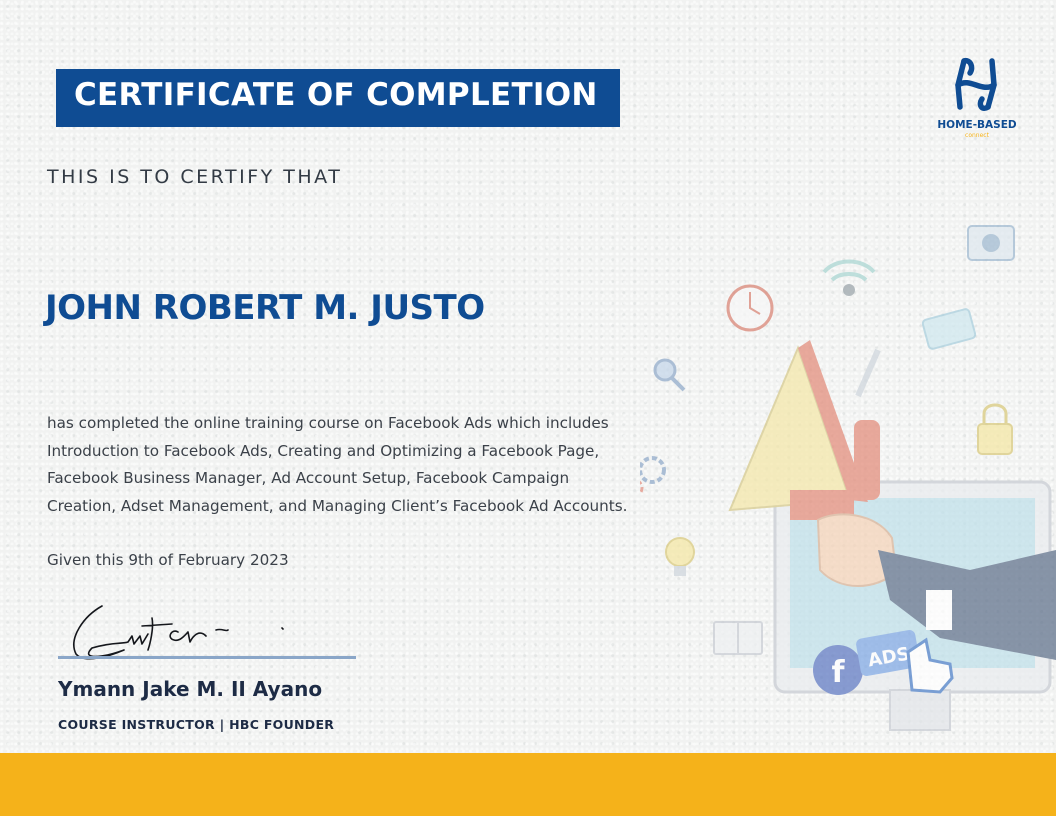 The height and width of the screenshot is (816, 1056). I want to click on wifi-icon, so click(849, 277).